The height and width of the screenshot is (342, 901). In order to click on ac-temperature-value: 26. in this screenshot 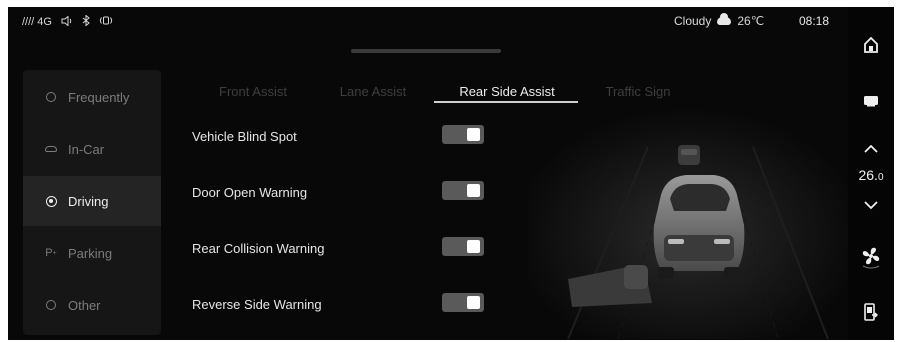, I will do `click(868, 175)`.